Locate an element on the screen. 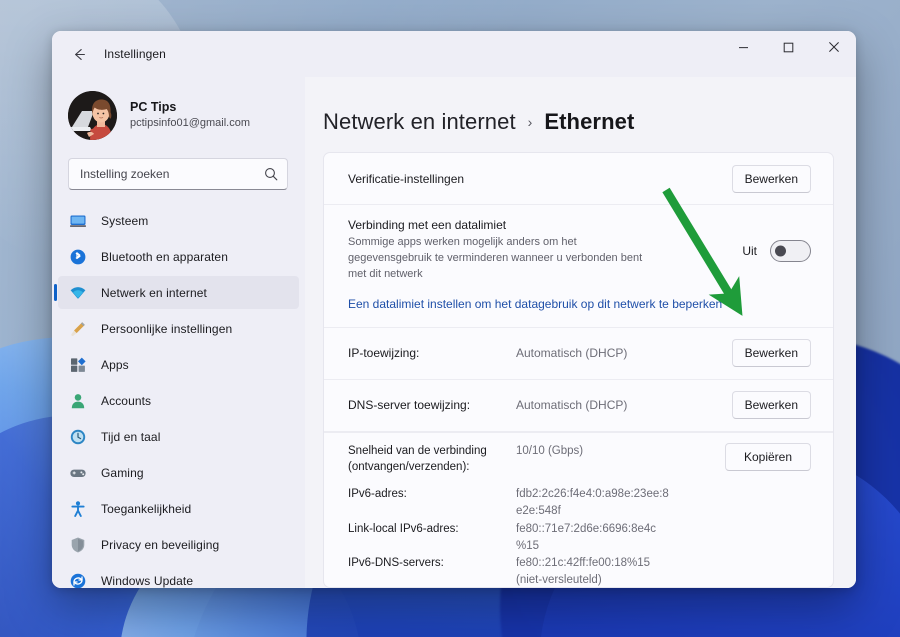  paintbrush-icon is located at coordinates (77, 328).